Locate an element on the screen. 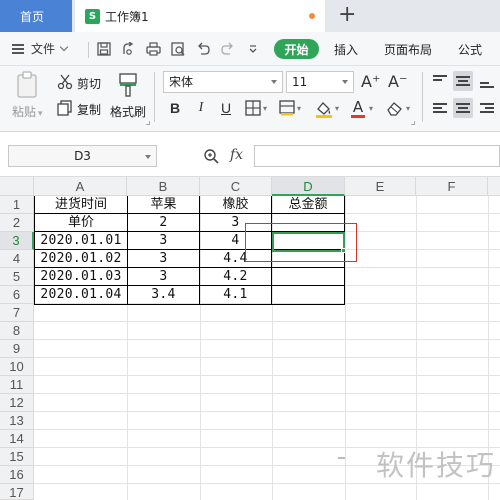 The image size is (500, 500). export-icon is located at coordinates (128, 49).